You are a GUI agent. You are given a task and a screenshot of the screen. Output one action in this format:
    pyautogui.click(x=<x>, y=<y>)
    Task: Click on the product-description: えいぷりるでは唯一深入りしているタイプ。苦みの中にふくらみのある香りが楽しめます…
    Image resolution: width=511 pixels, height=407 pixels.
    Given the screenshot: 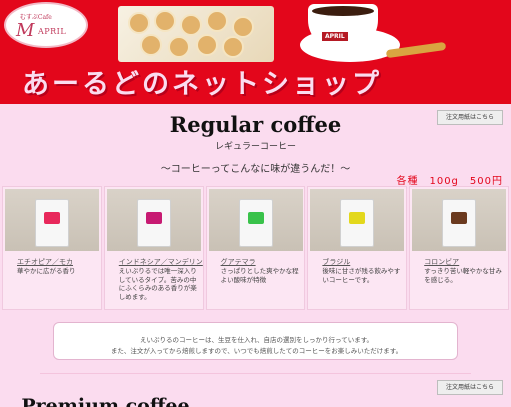 What is the action you would take?
    pyautogui.click(x=157, y=284)
    